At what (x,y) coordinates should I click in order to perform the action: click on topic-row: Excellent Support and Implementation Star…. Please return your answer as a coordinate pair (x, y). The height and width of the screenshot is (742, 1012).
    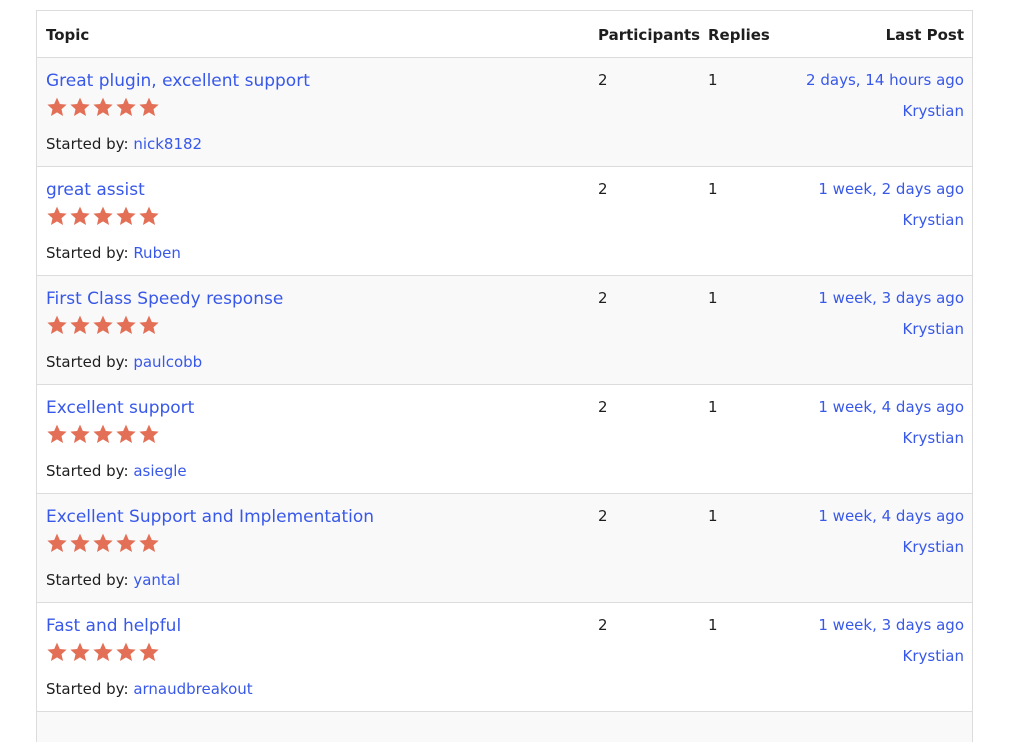
    Looking at the image, I should click on (504, 548).